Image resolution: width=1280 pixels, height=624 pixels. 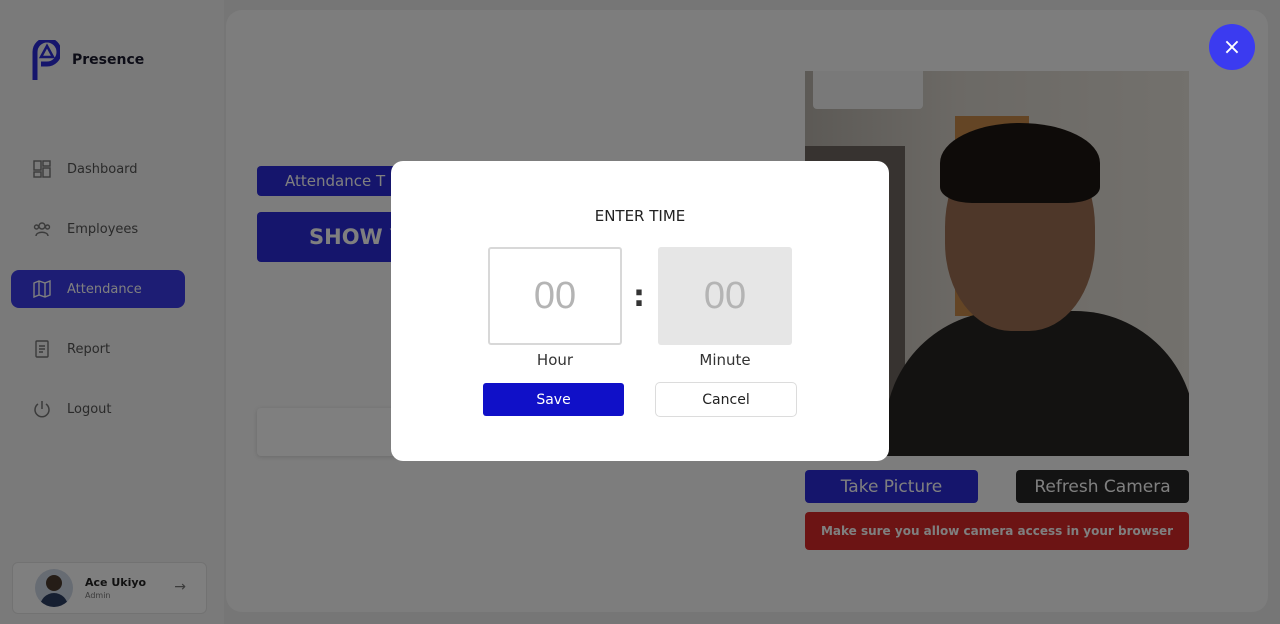 I want to click on save-button: Save, so click(x=553, y=399).